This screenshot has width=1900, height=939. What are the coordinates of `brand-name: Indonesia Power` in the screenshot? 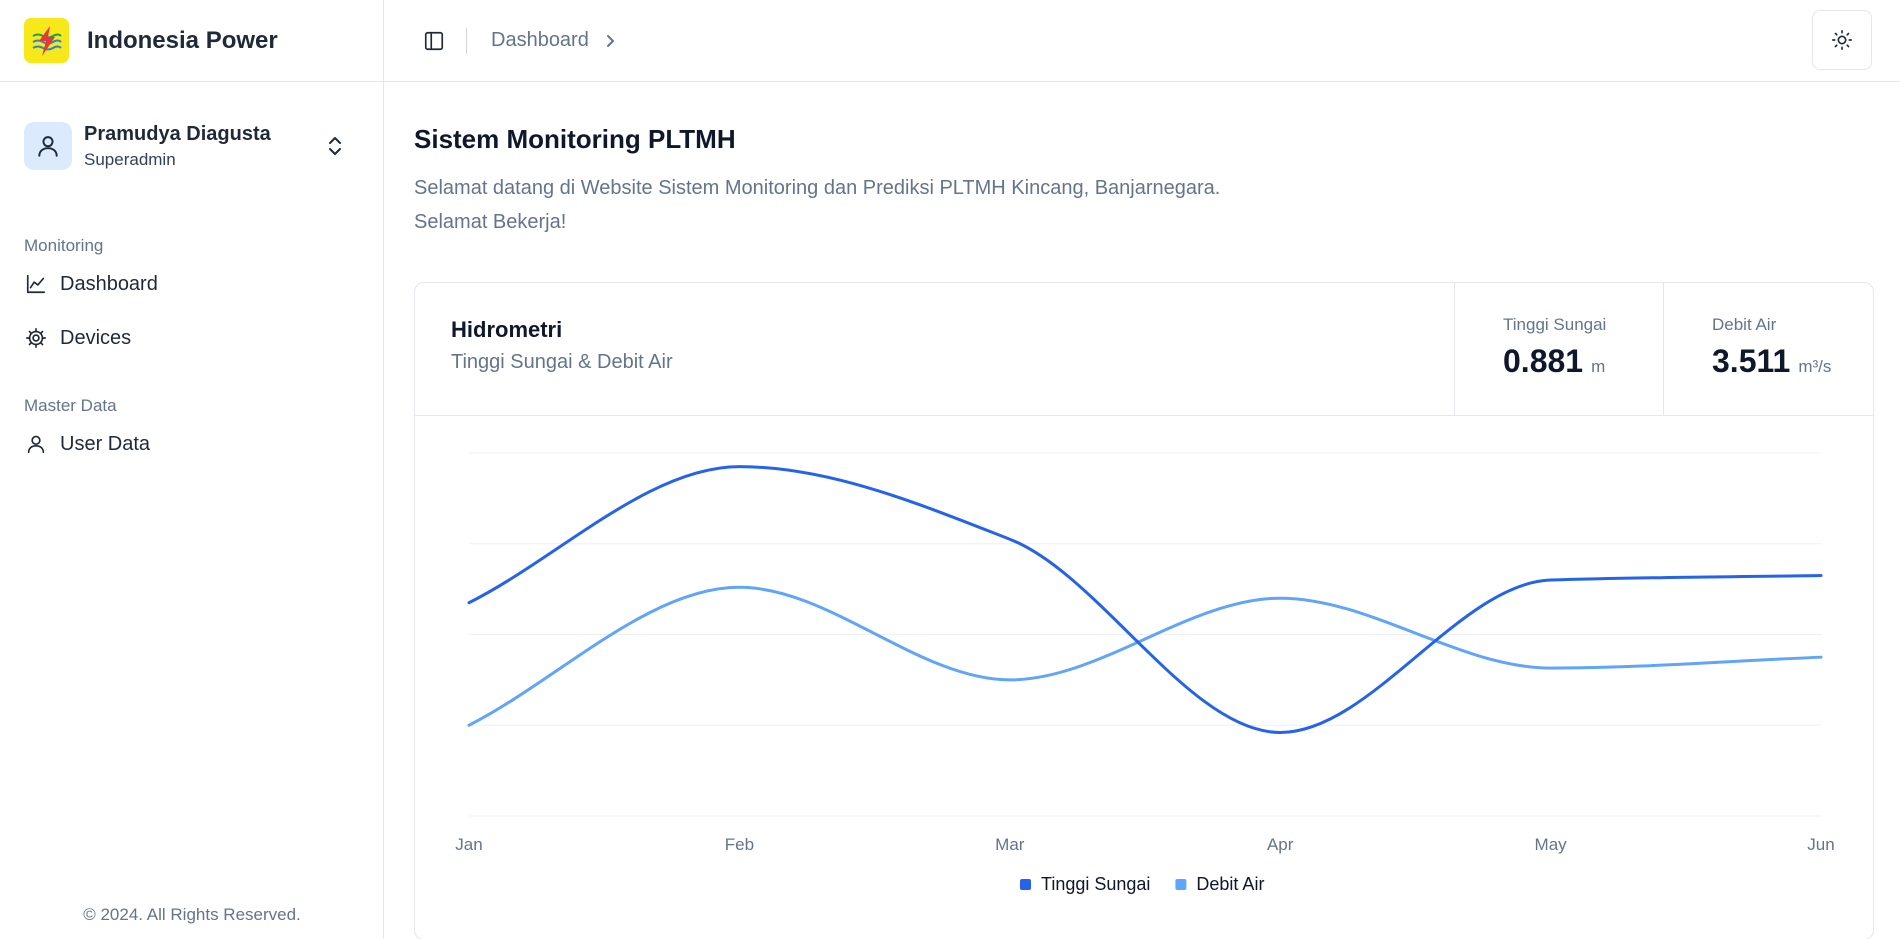 It's located at (182, 40).